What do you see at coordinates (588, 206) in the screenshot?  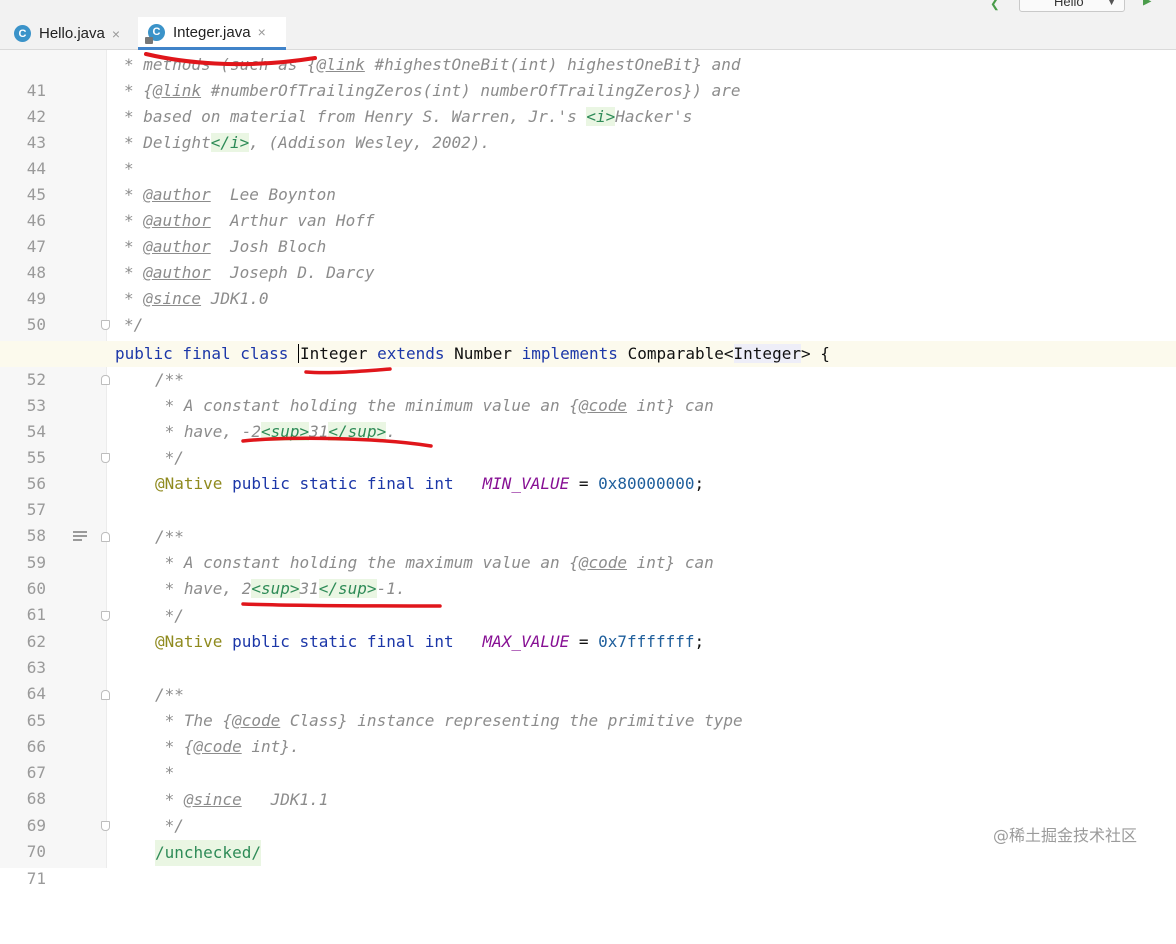 I see `code-line: 46 * @author Lee Boynton` at bounding box center [588, 206].